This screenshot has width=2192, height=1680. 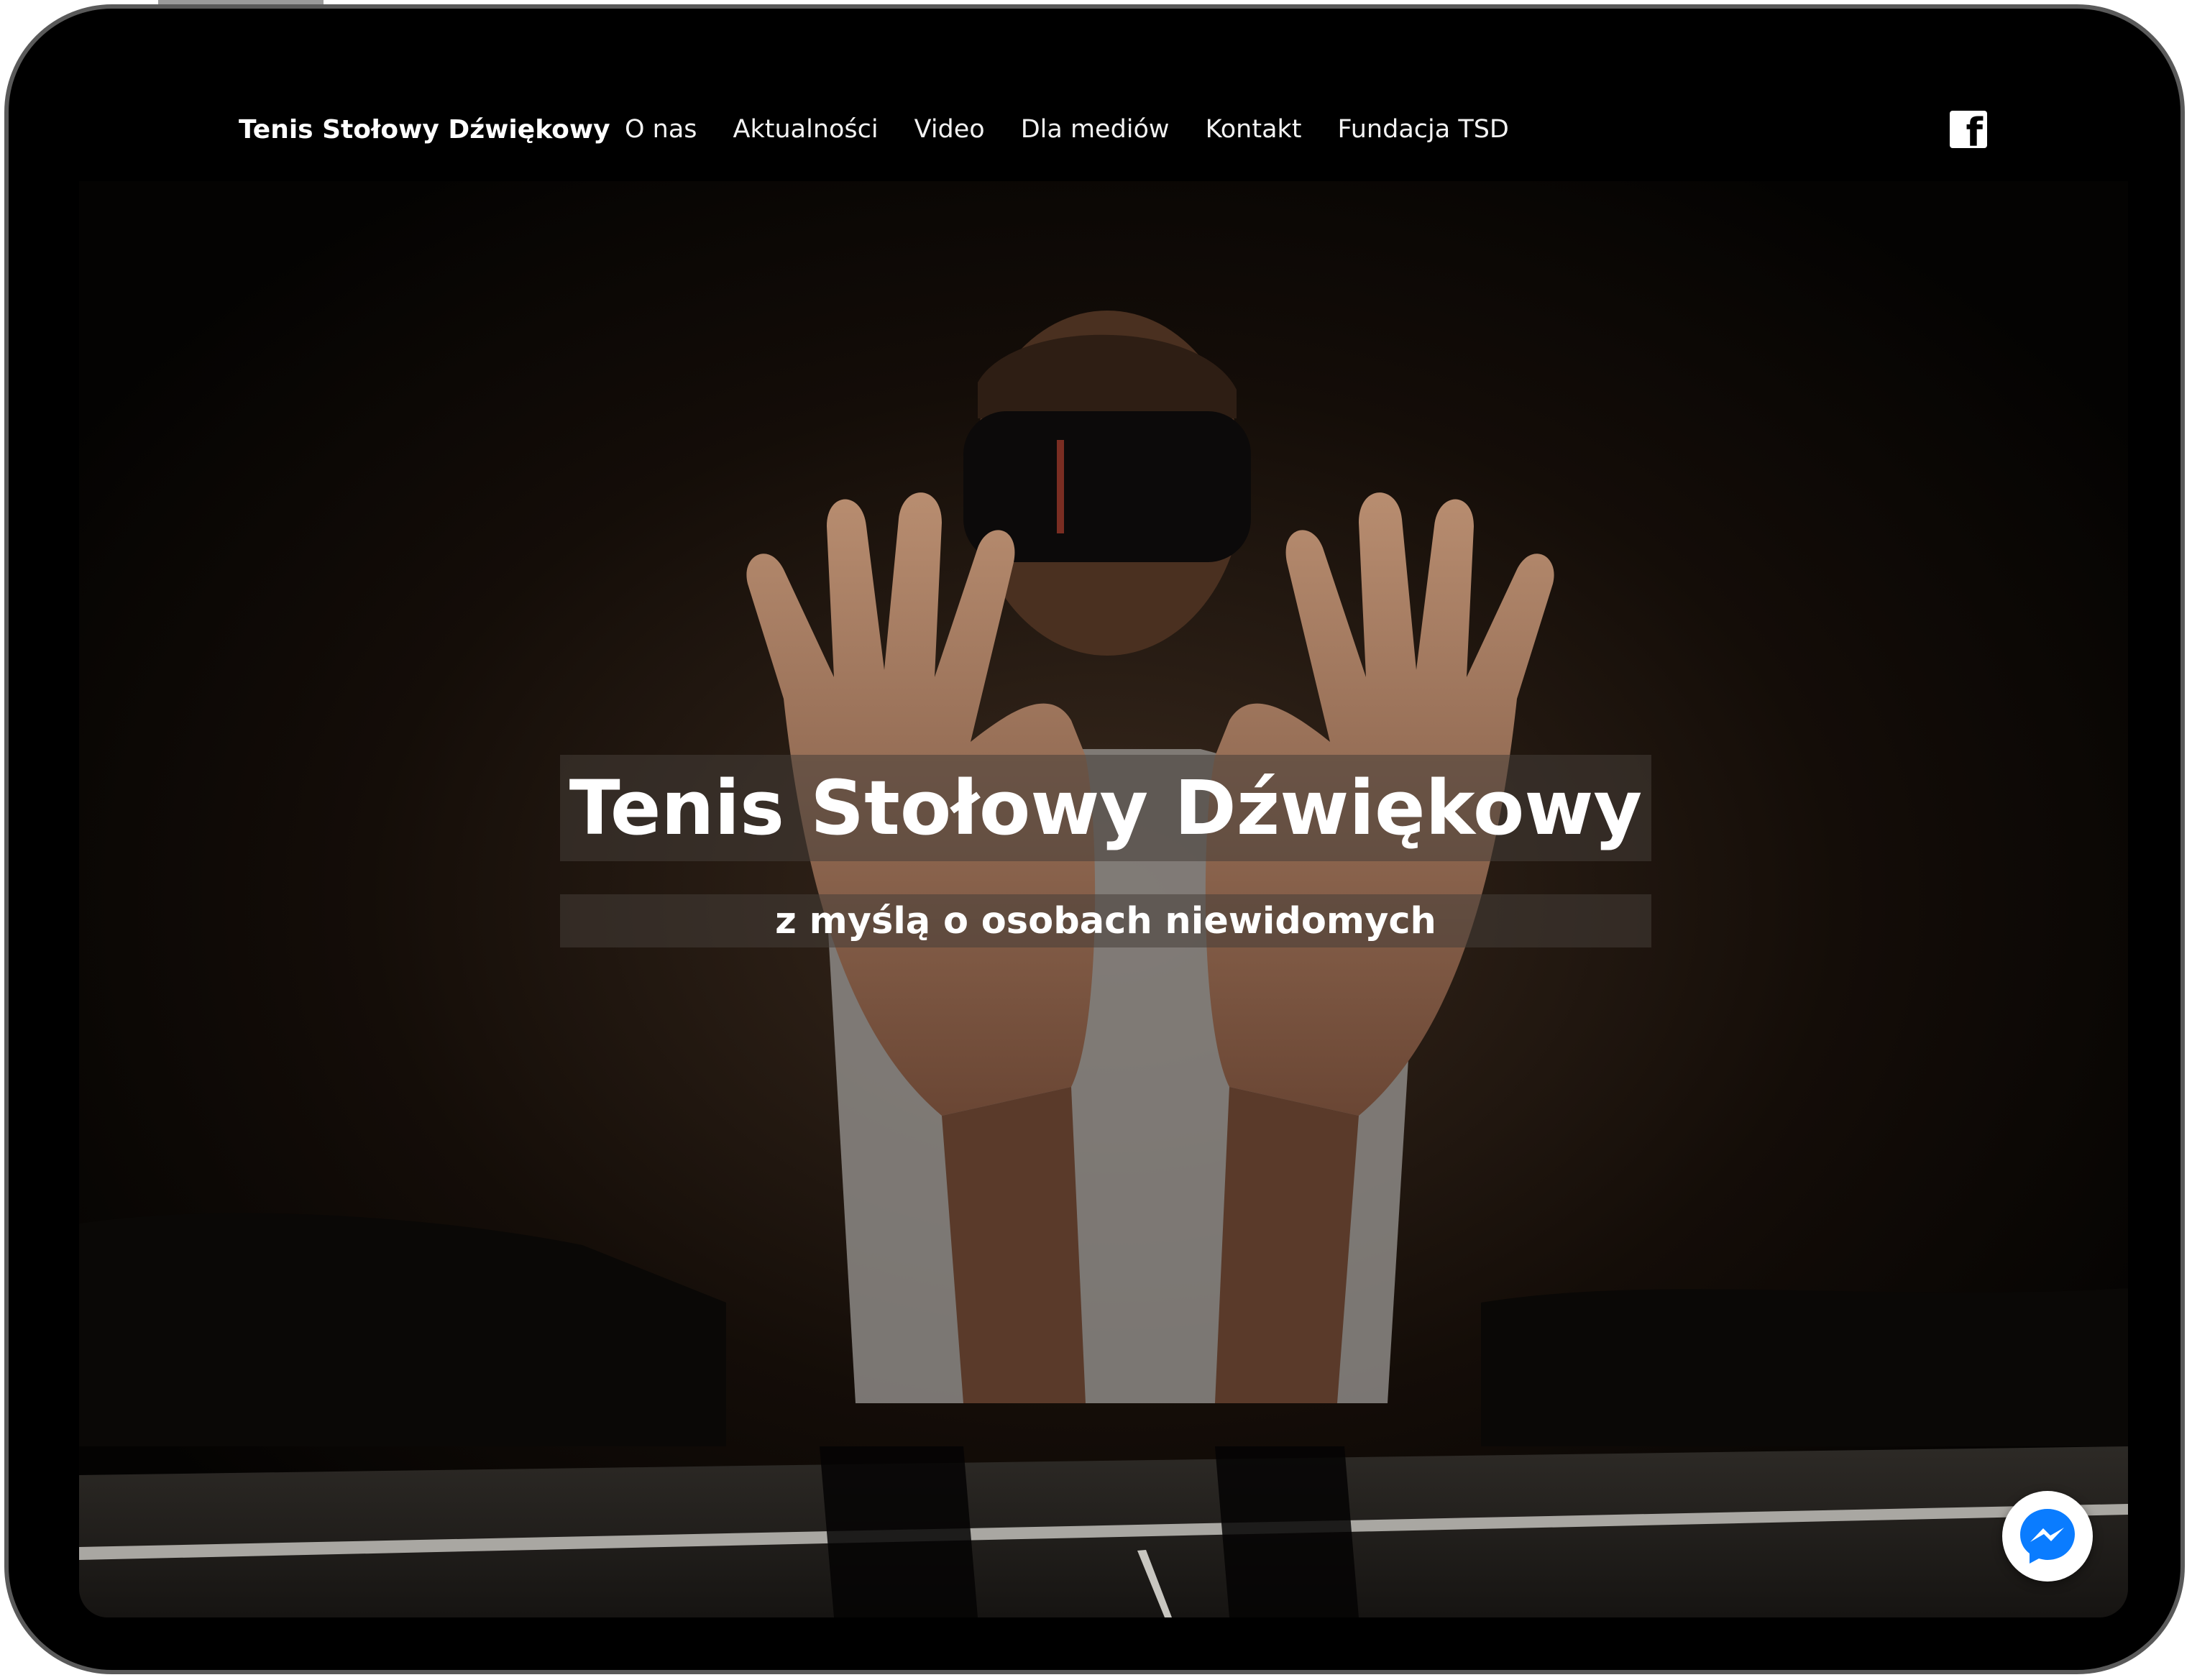 I want to click on nav-link-o-nas: O nas, so click(x=661, y=129).